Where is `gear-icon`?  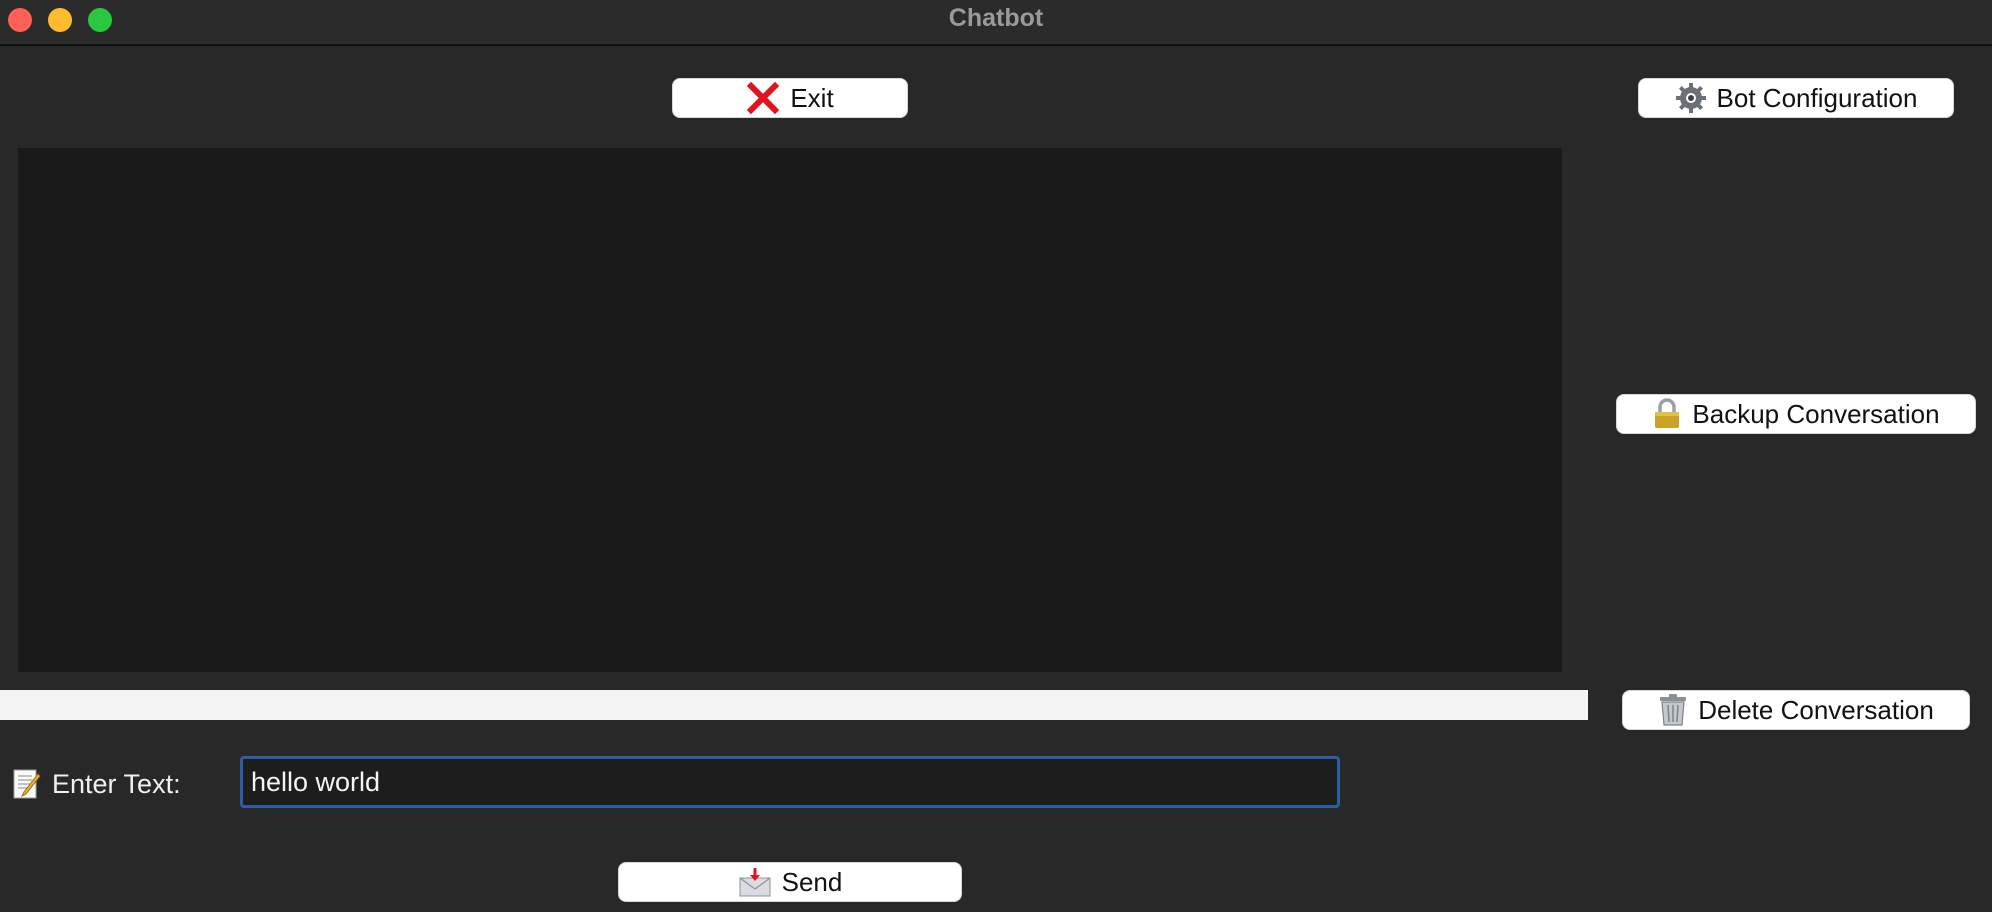
gear-icon is located at coordinates (1691, 98).